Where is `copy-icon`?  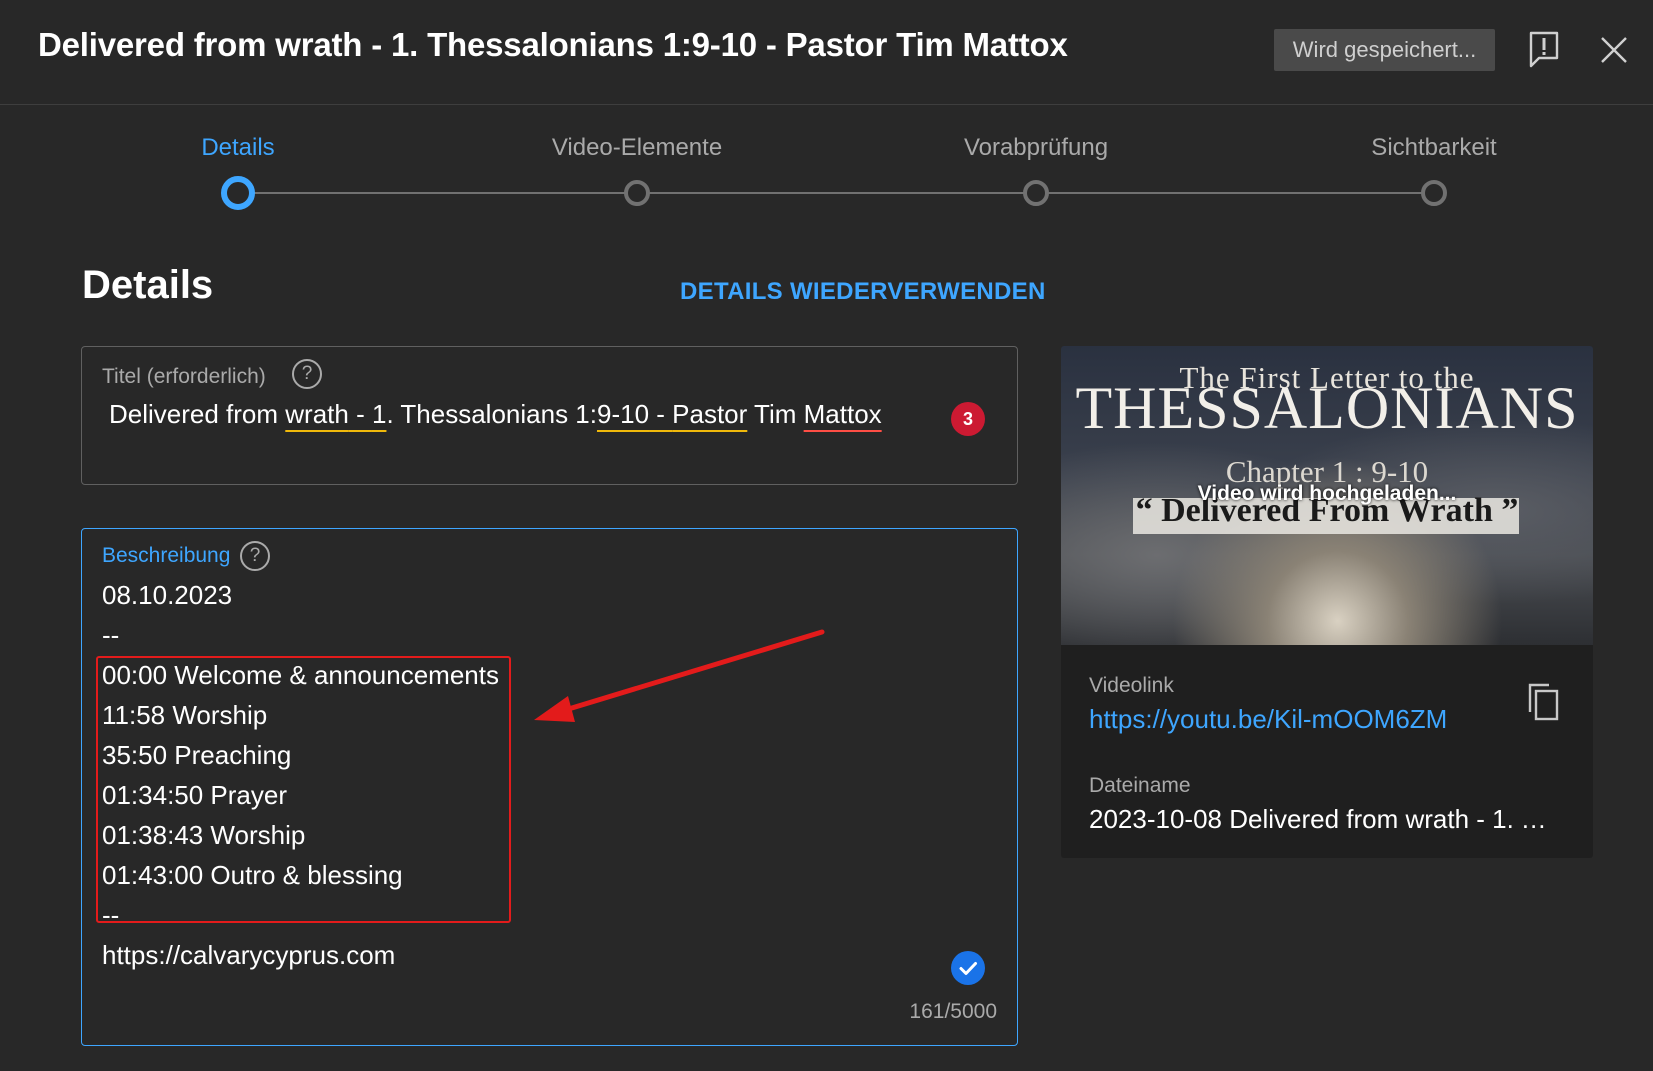
copy-icon is located at coordinates (1544, 702).